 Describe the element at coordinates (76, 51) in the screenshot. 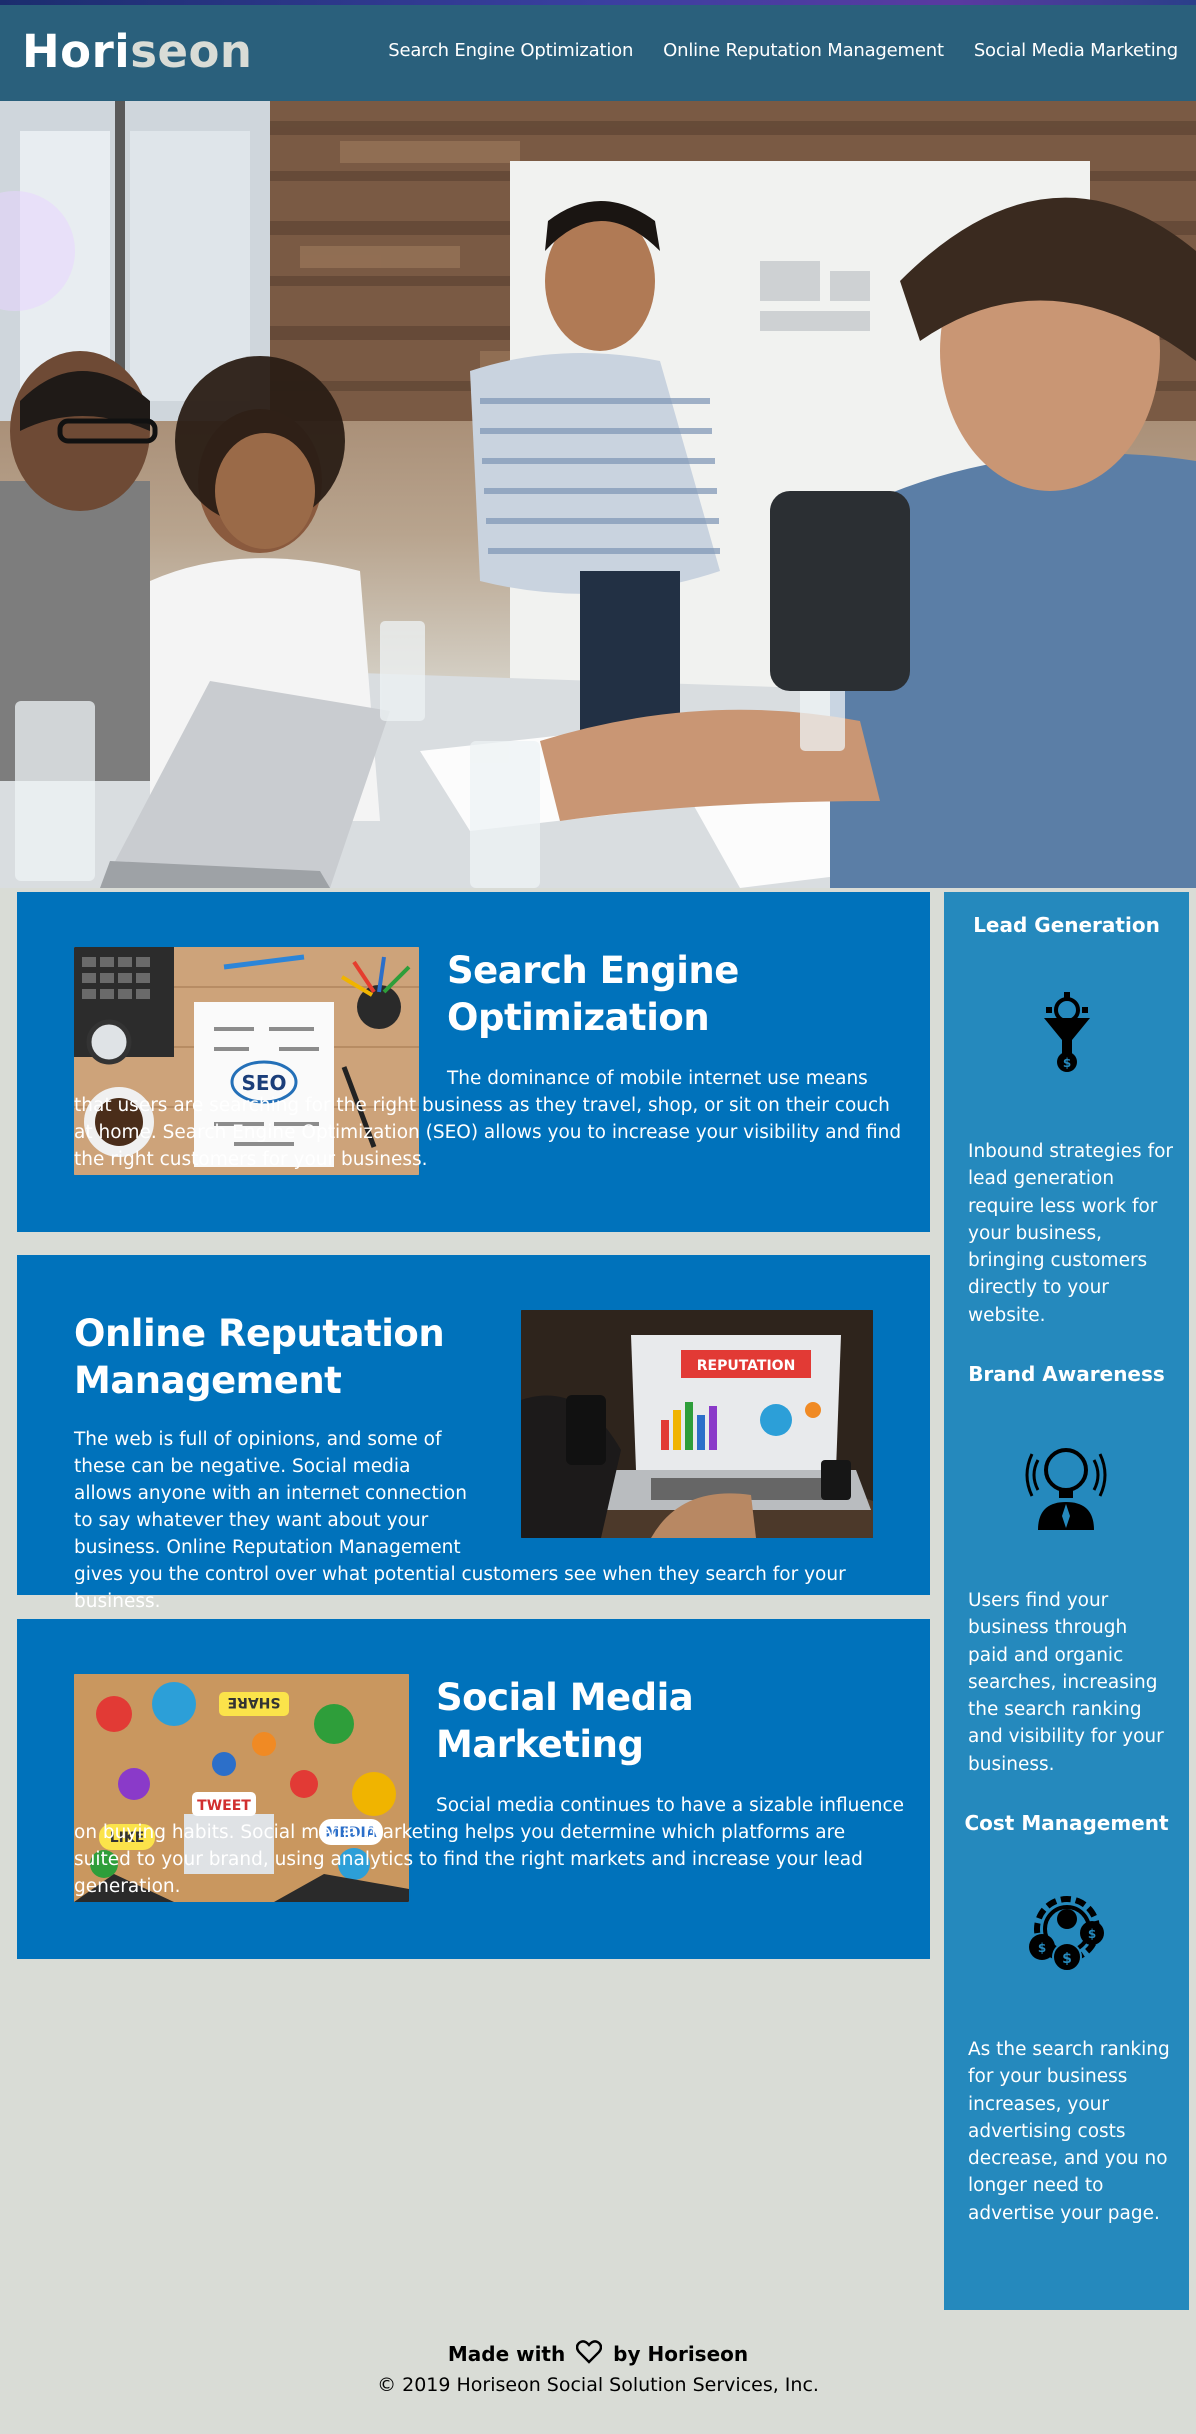

I see `logo-part-hori: Hori` at that location.